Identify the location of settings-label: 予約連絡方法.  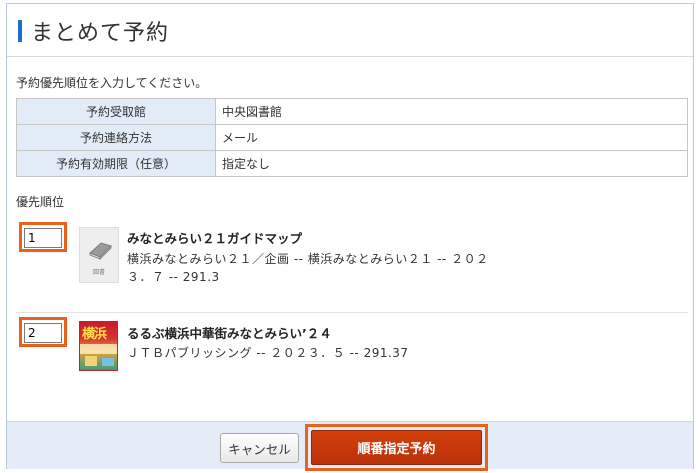
(116, 137).